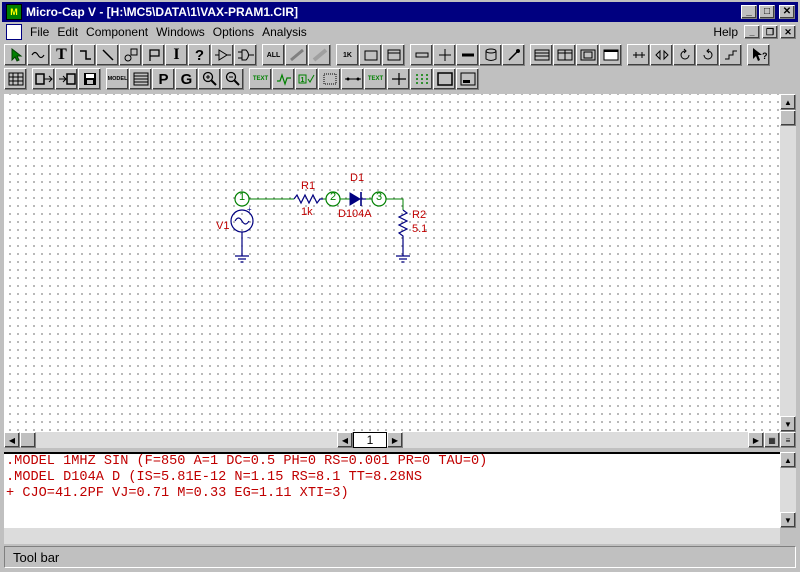 Image resolution: width=800 pixels, height=572 pixels. What do you see at coordinates (661, 55) in the screenshot?
I see `mirror-icon` at bounding box center [661, 55].